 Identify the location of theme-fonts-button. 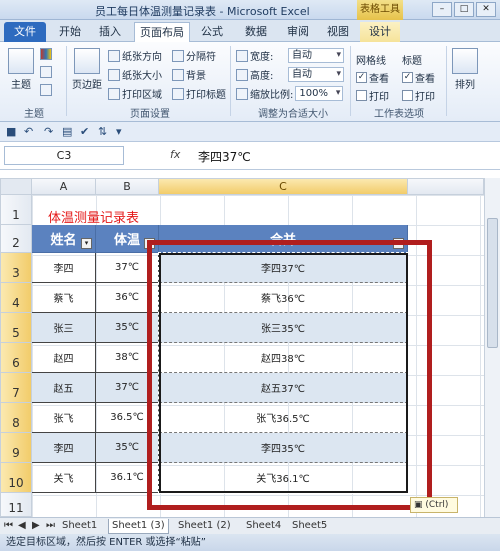
(46, 72).